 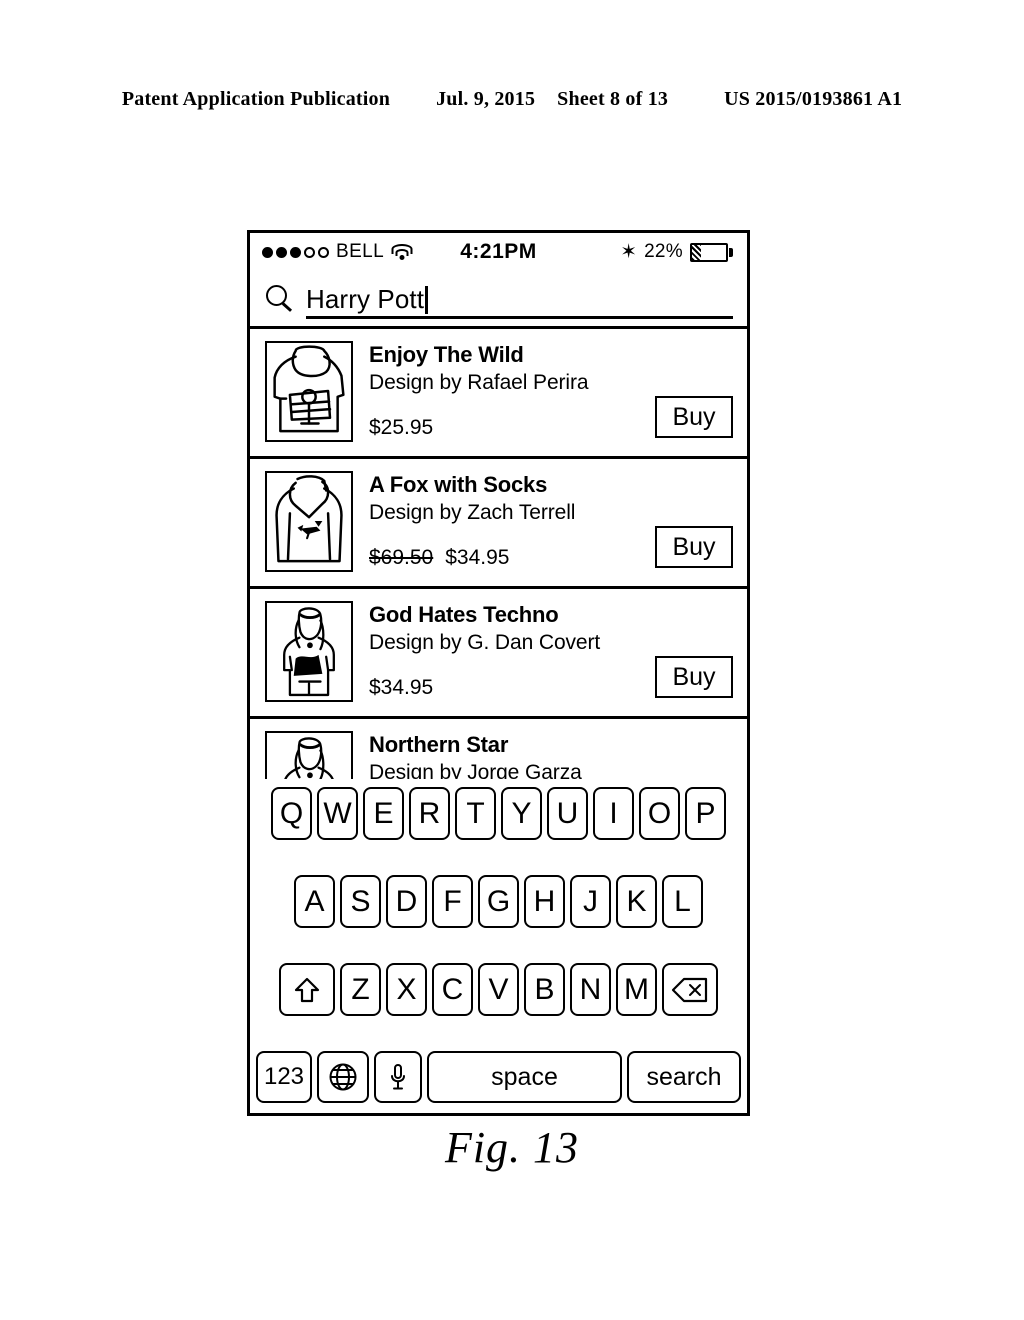 I want to click on product-thumbnail-hoodie, so click(x=309, y=391).